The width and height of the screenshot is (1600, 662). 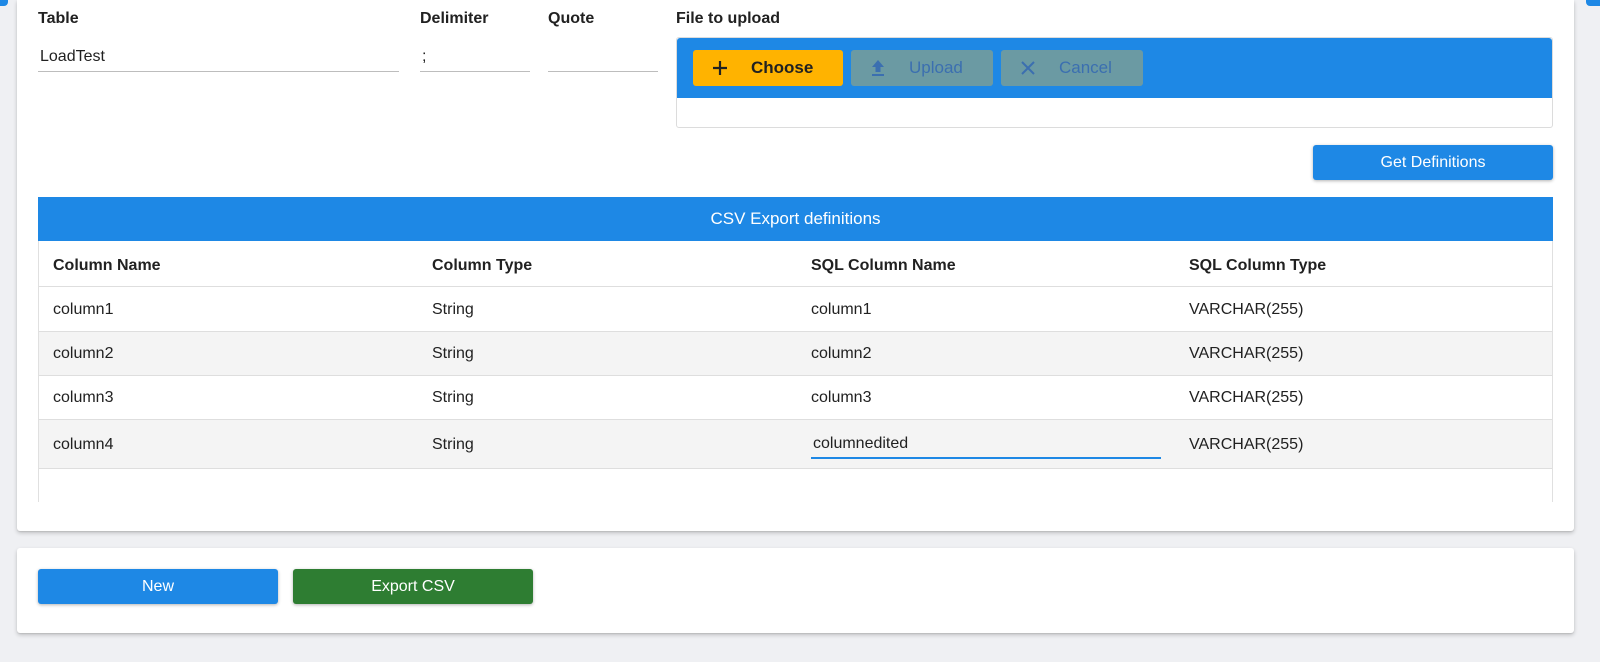 I want to click on export-csv-label: Export CSV, so click(x=413, y=586).